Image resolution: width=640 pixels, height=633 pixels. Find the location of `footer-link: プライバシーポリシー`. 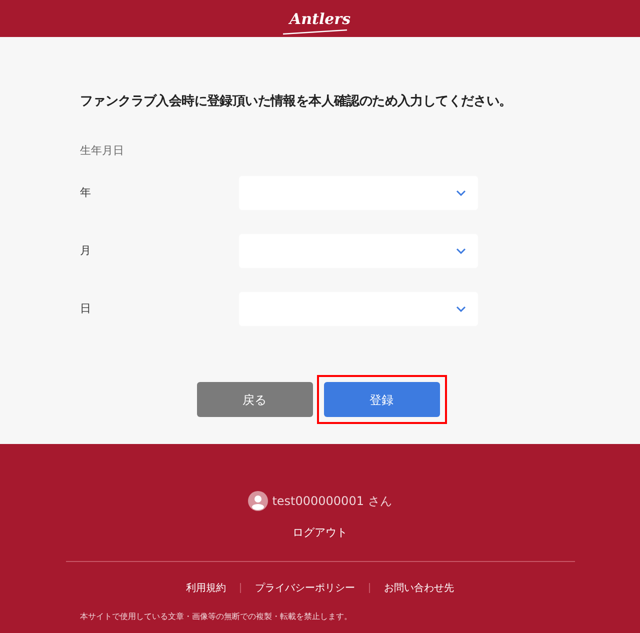

footer-link: プライバシーポリシー is located at coordinates (305, 588).